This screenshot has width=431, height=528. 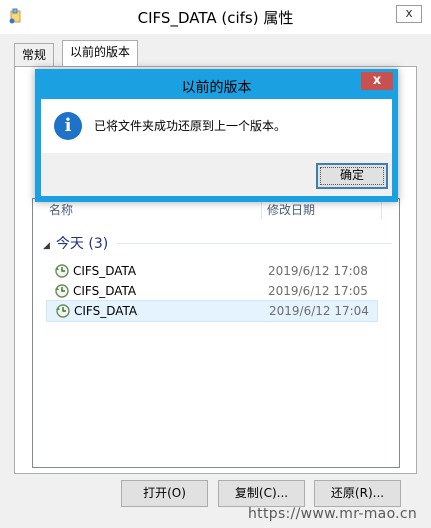 I want to click on dialog-close-button: x, so click(x=377, y=81).